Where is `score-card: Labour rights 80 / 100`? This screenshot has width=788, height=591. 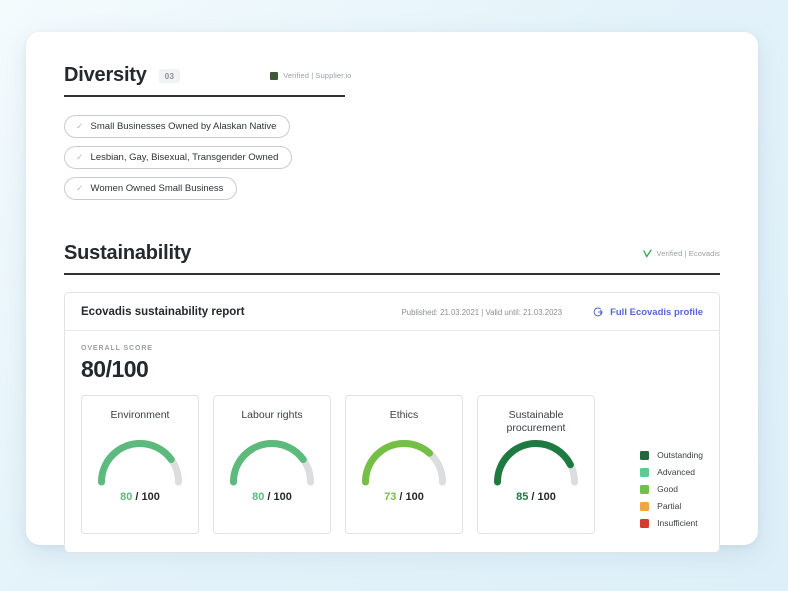
score-card: Labour rights 80 / 100 is located at coordinates (272, 464).